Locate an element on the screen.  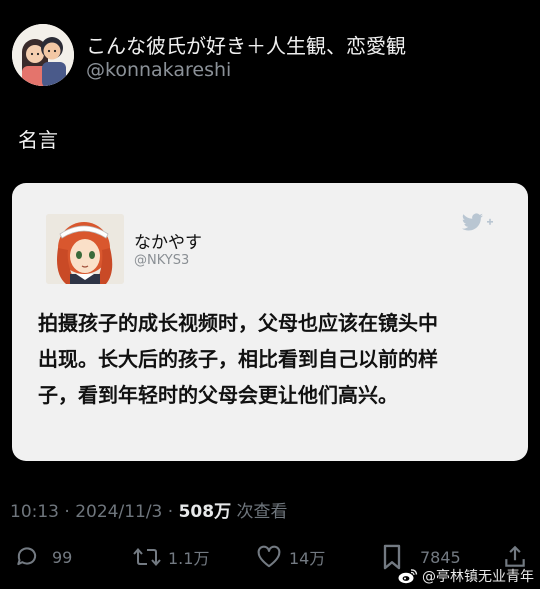
twitter-bird-icon is located at coordinates (477, 223).